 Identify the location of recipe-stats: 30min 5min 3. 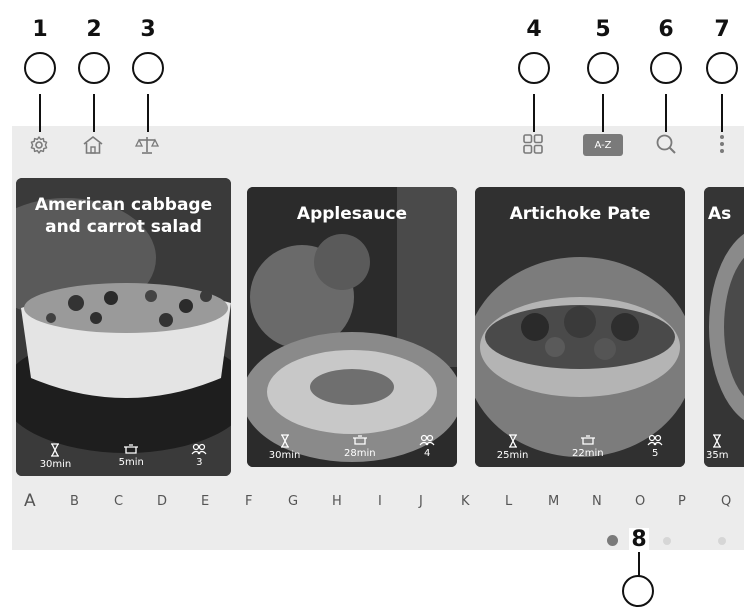
(123, 456).